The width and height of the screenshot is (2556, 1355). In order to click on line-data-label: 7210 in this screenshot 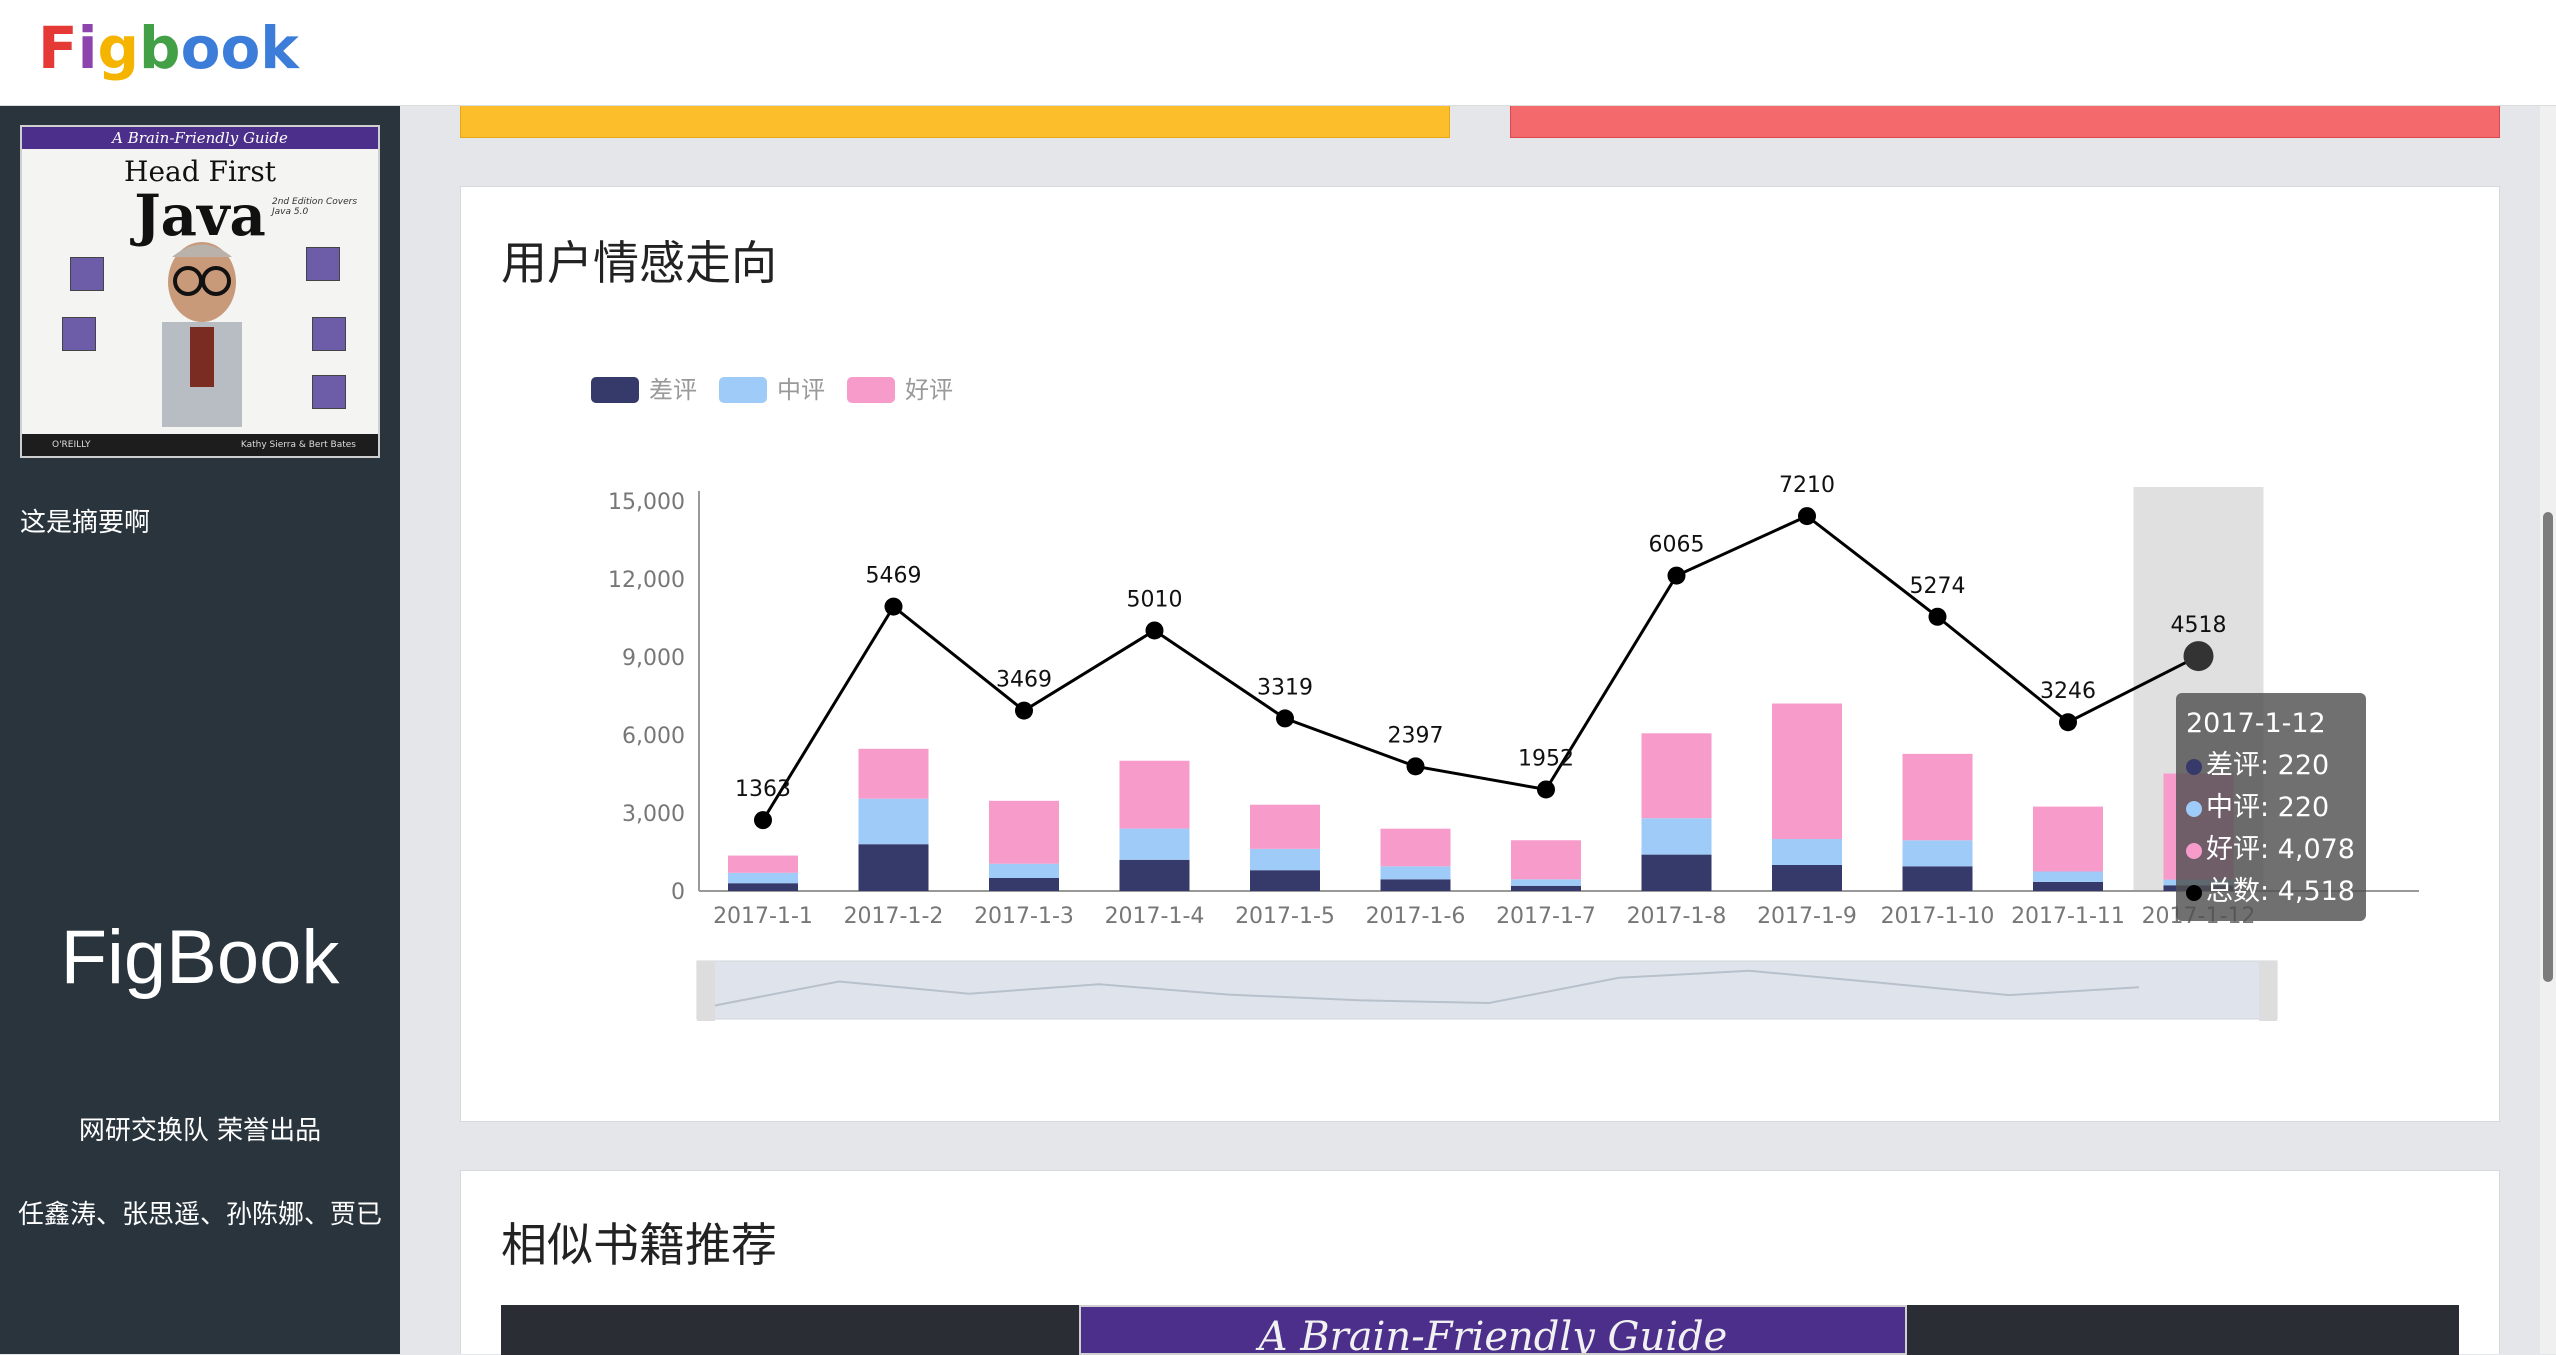, I will do `click(1807, 485)`.